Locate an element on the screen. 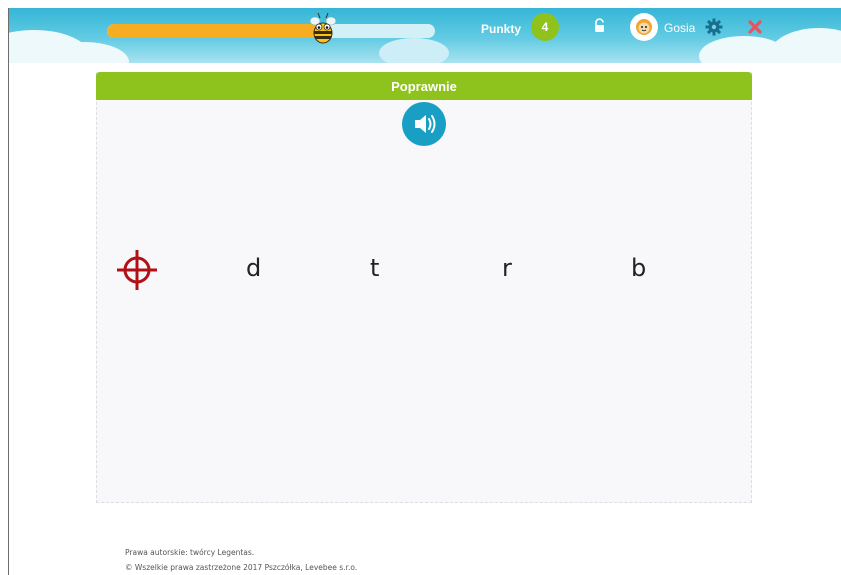 Image resolution: width=841 pixels, height=575 pixels. letter-option: d is located at coordinates (253, 268).